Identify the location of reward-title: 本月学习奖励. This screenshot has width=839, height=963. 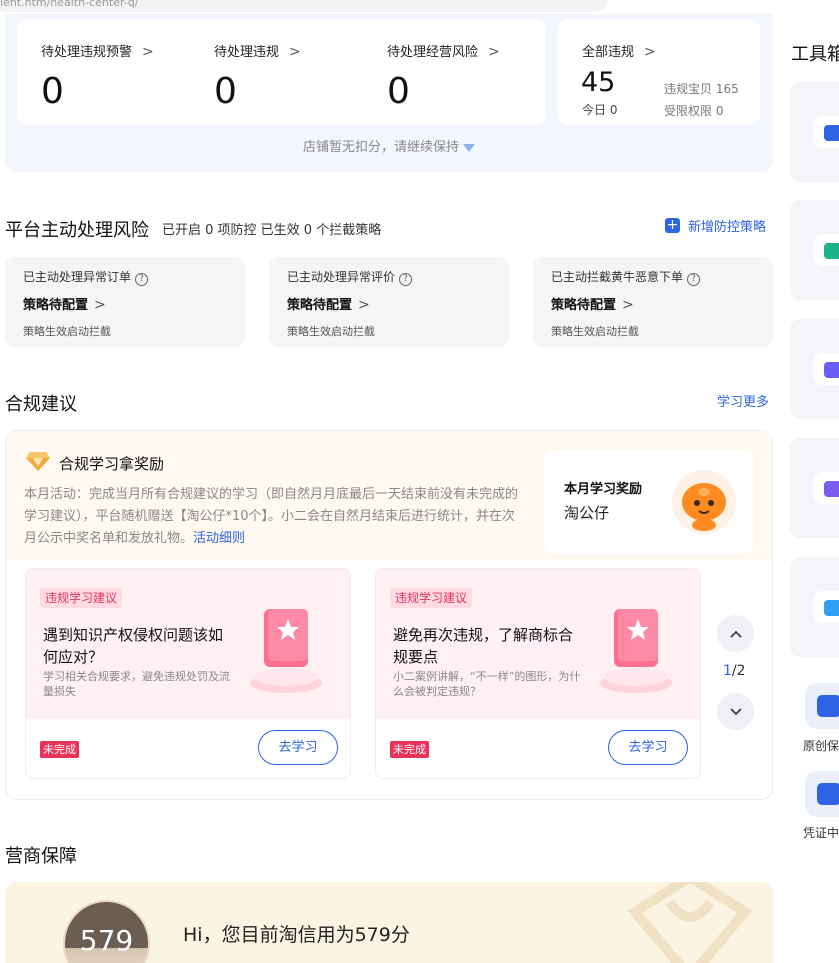
(603, 489).